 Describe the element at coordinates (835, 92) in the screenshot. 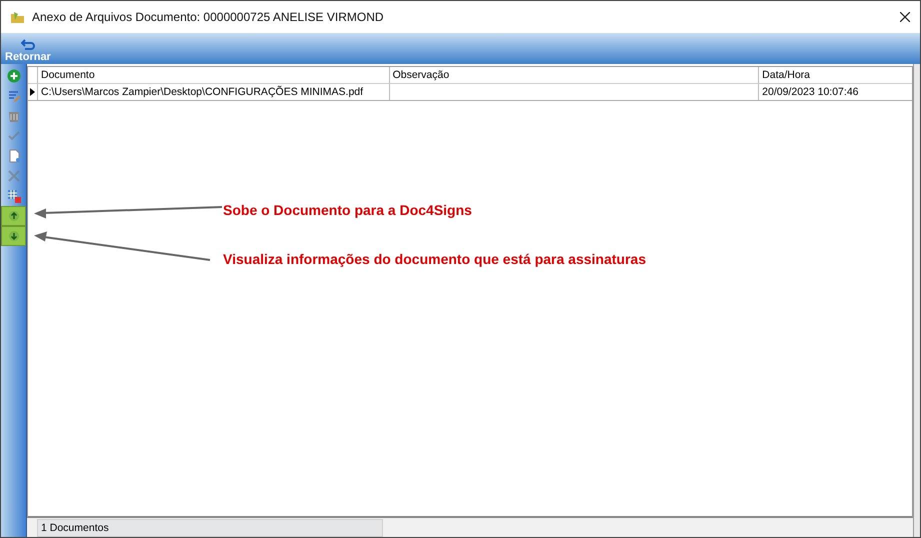

I see `table-cell: 20/09/2023 10:07:46` at that location.